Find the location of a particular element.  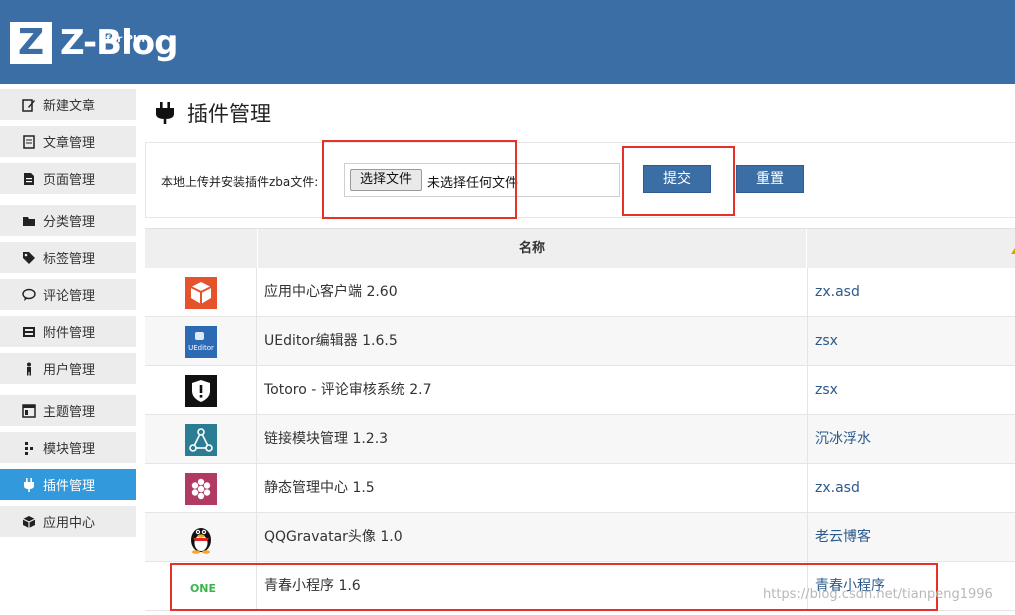

sidebar-item-label: 插件管理 is located at coordinates (69, 486).